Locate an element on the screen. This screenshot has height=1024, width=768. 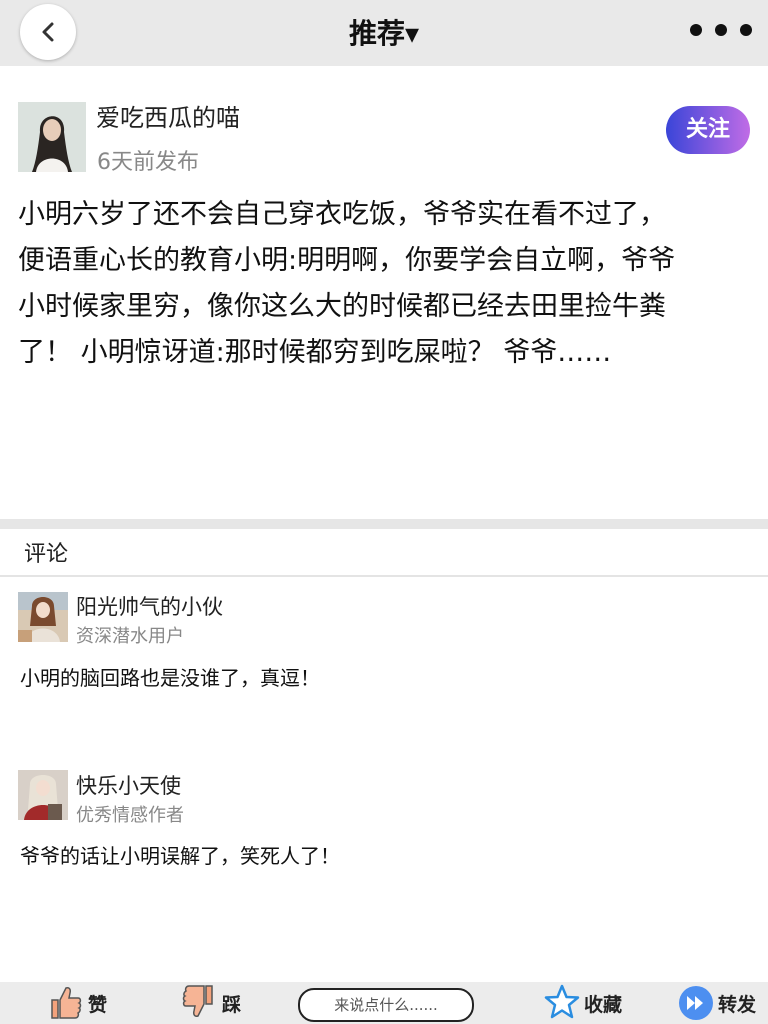
follow-button: 关注 is located at coordinates (708, 130).